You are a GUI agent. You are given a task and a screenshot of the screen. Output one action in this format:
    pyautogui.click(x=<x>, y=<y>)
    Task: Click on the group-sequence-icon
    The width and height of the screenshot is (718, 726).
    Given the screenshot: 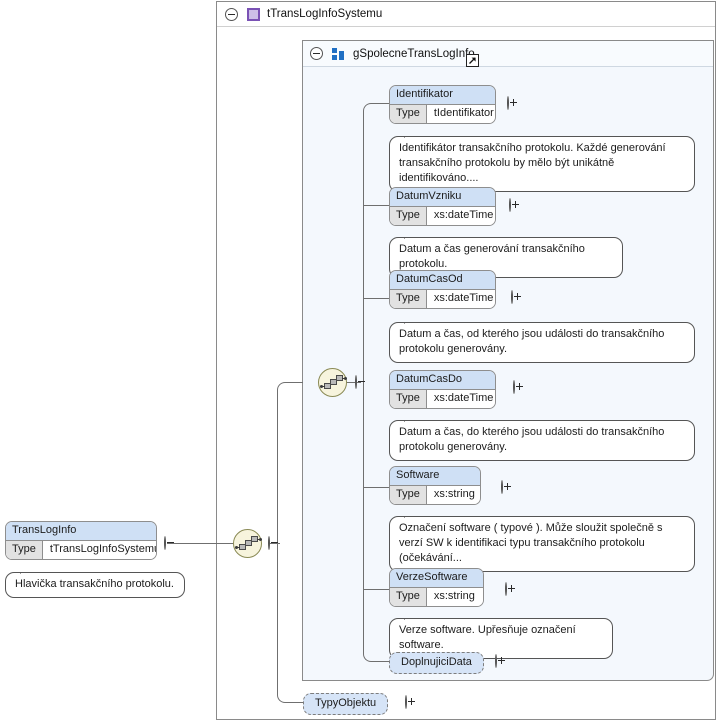 What is the action you would take?
    pyautogui.click(x=332, y=382)
    